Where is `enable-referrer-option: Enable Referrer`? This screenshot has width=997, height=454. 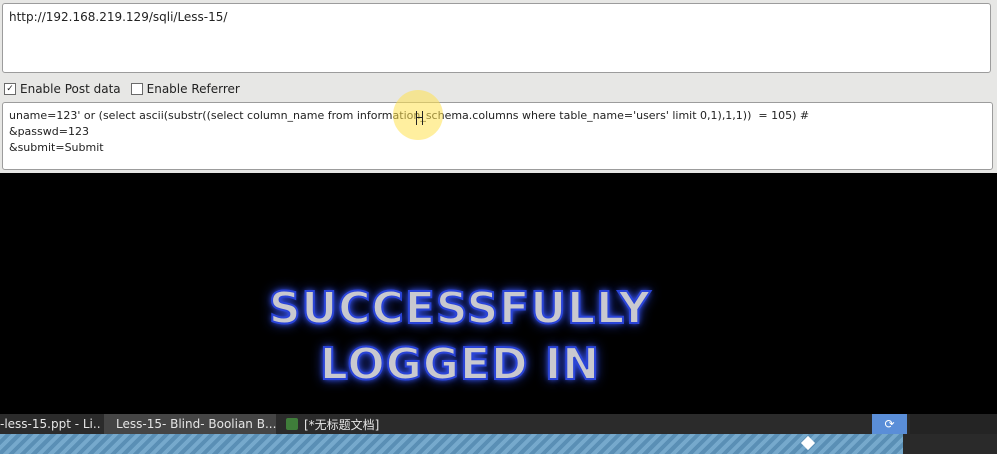 enable-referrer-option: Enable Referrer is located at coordinates (185, 89).